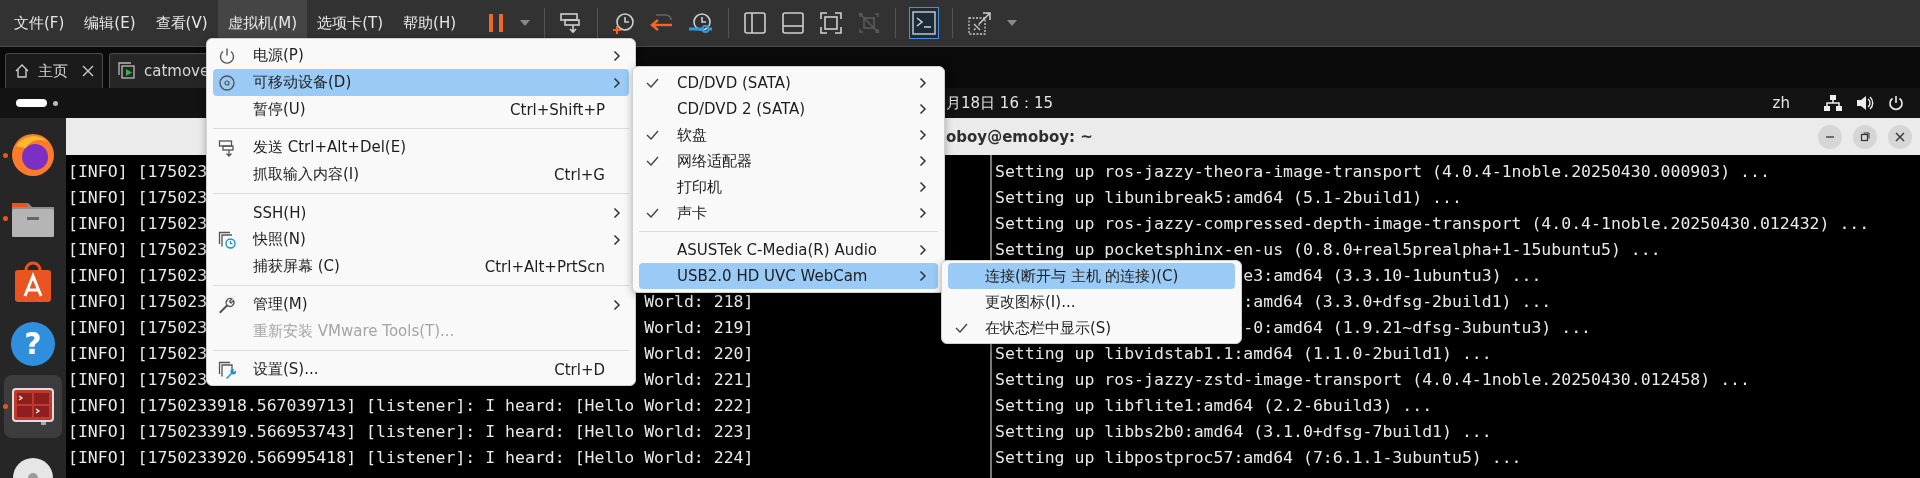 Image resolution: width=1920 pixels, height=478 pixels. What do you see at coordinates (227, 304) in the screenshot?
I see `wrench-icon` at bounding box center [227, 304].